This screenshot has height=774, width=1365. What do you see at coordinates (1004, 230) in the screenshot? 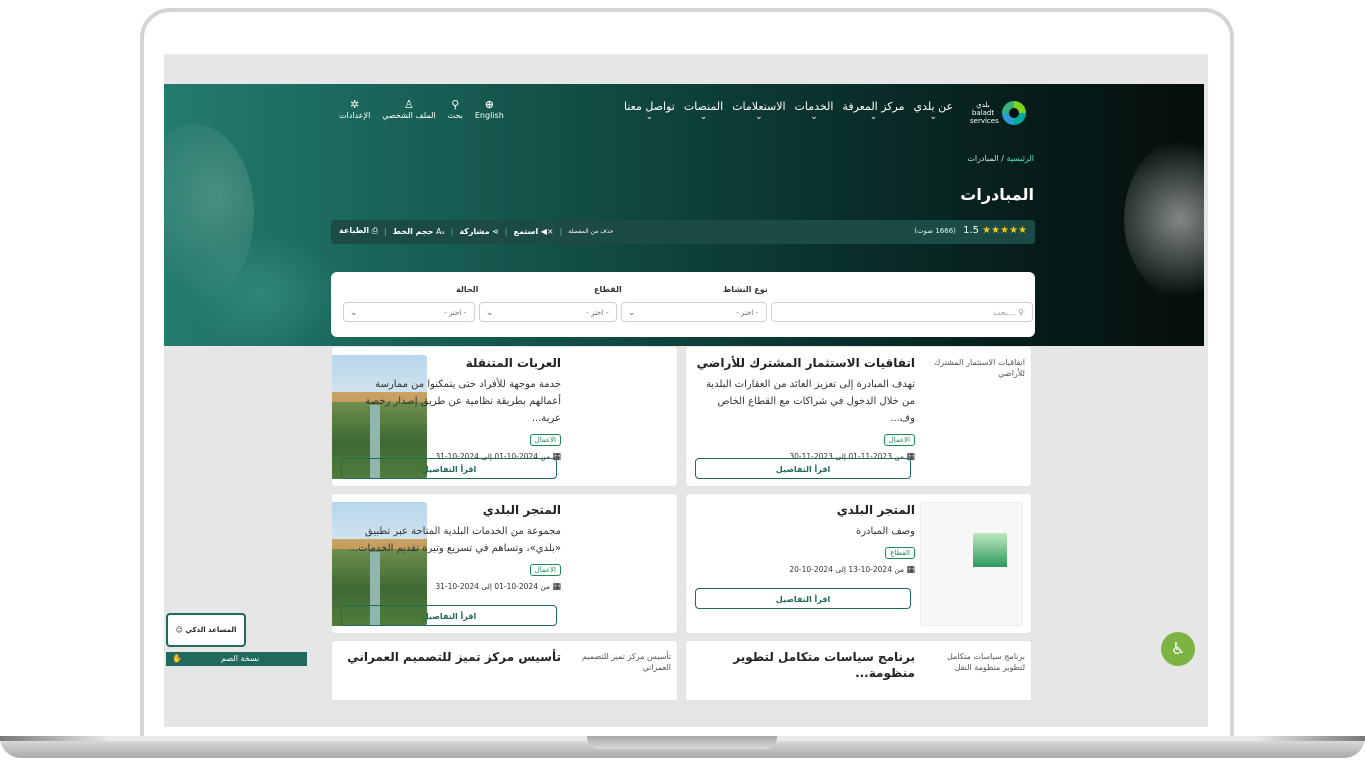
I see `rating-stars: ★★★★★` at bounding box center [1004, 230].